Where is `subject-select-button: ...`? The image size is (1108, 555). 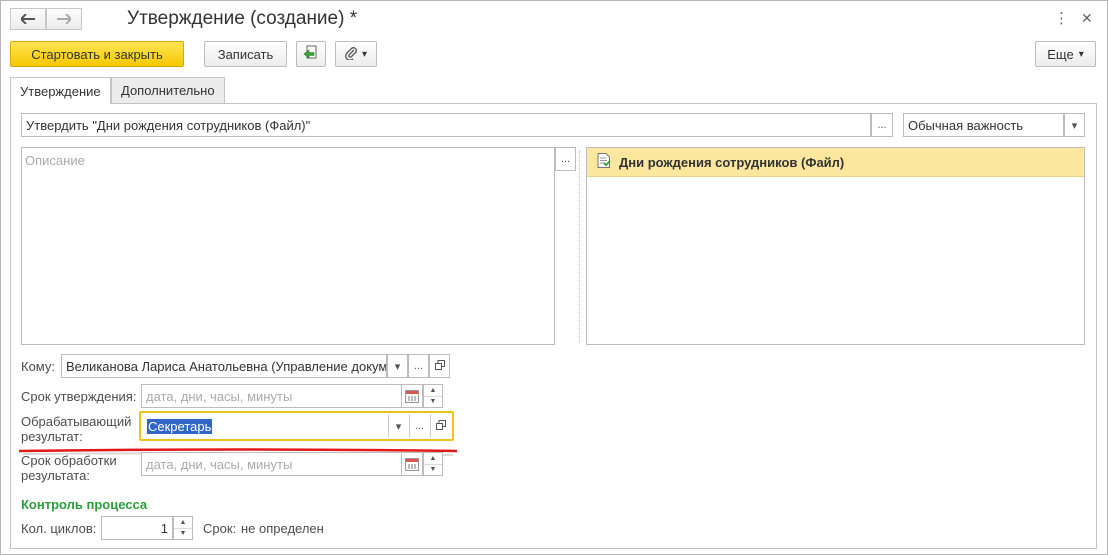
subject-select-button: ... is located at coordinates (882, 125).